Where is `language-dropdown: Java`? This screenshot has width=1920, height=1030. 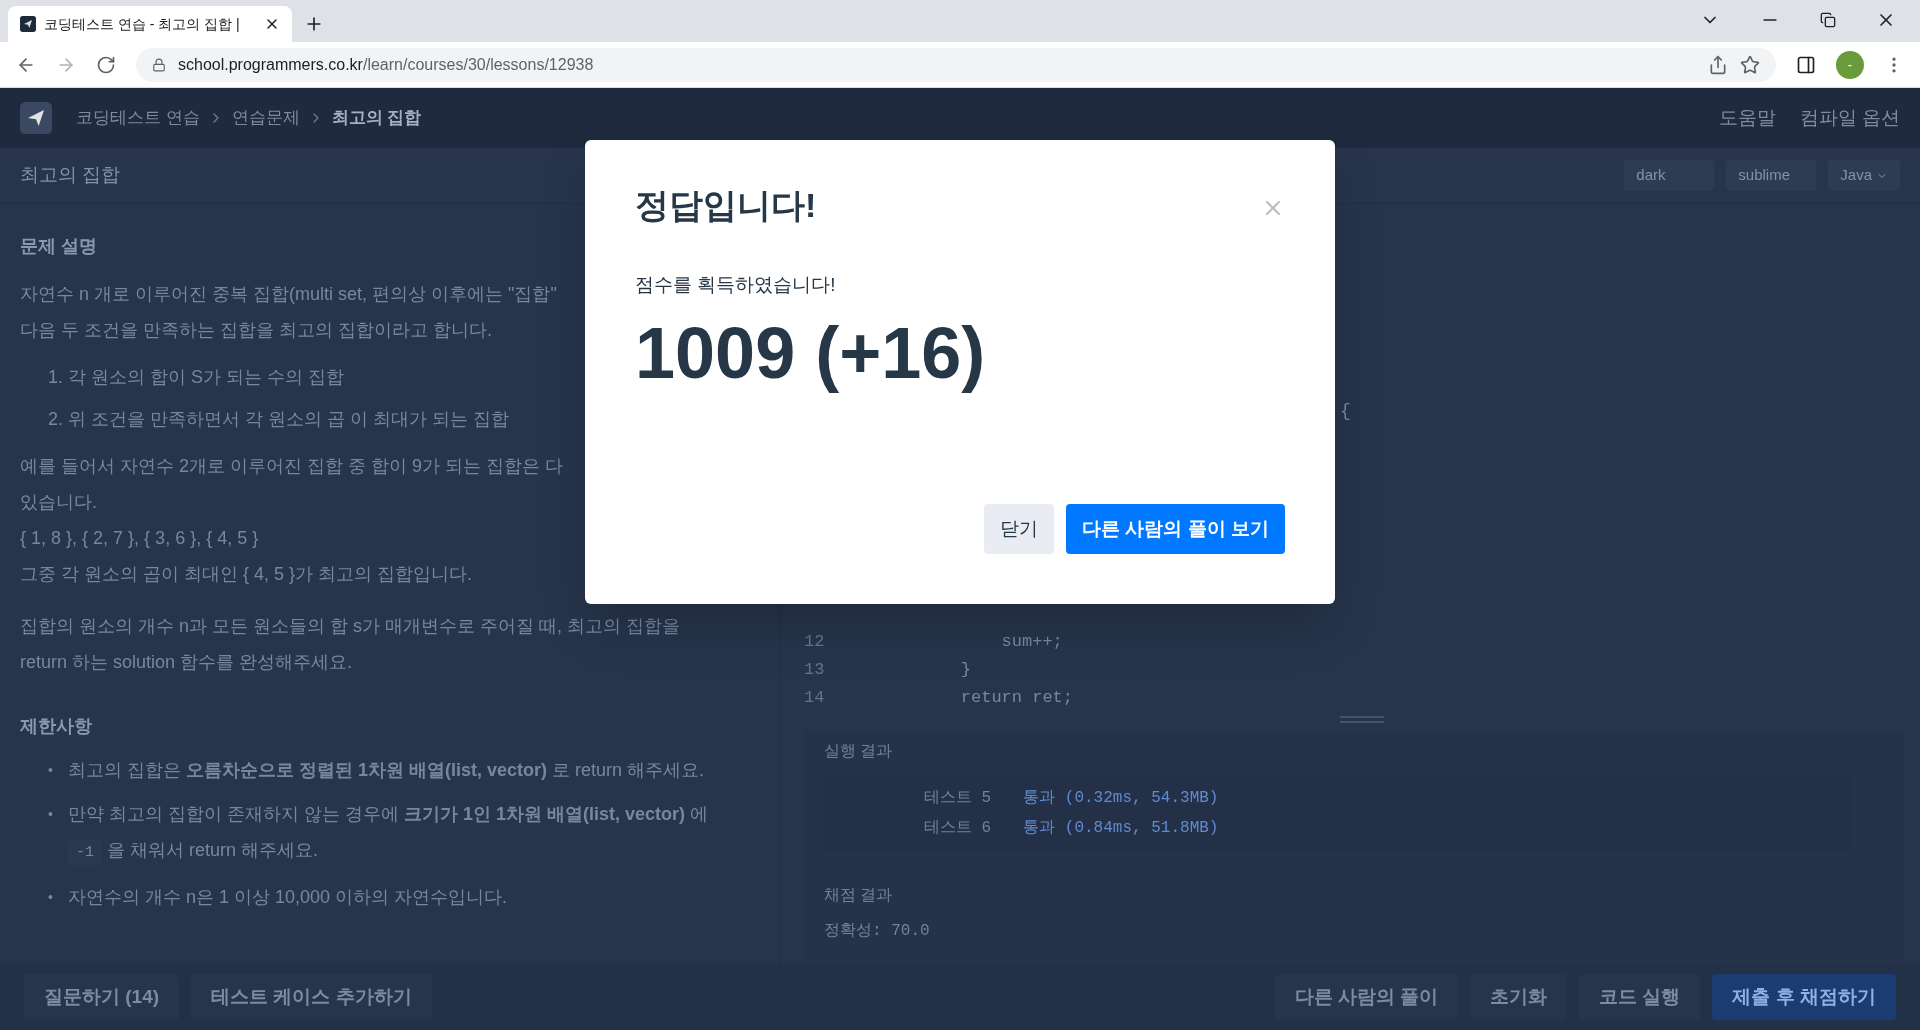
language-dropdown: Java is located at coordinates (1864, 175).